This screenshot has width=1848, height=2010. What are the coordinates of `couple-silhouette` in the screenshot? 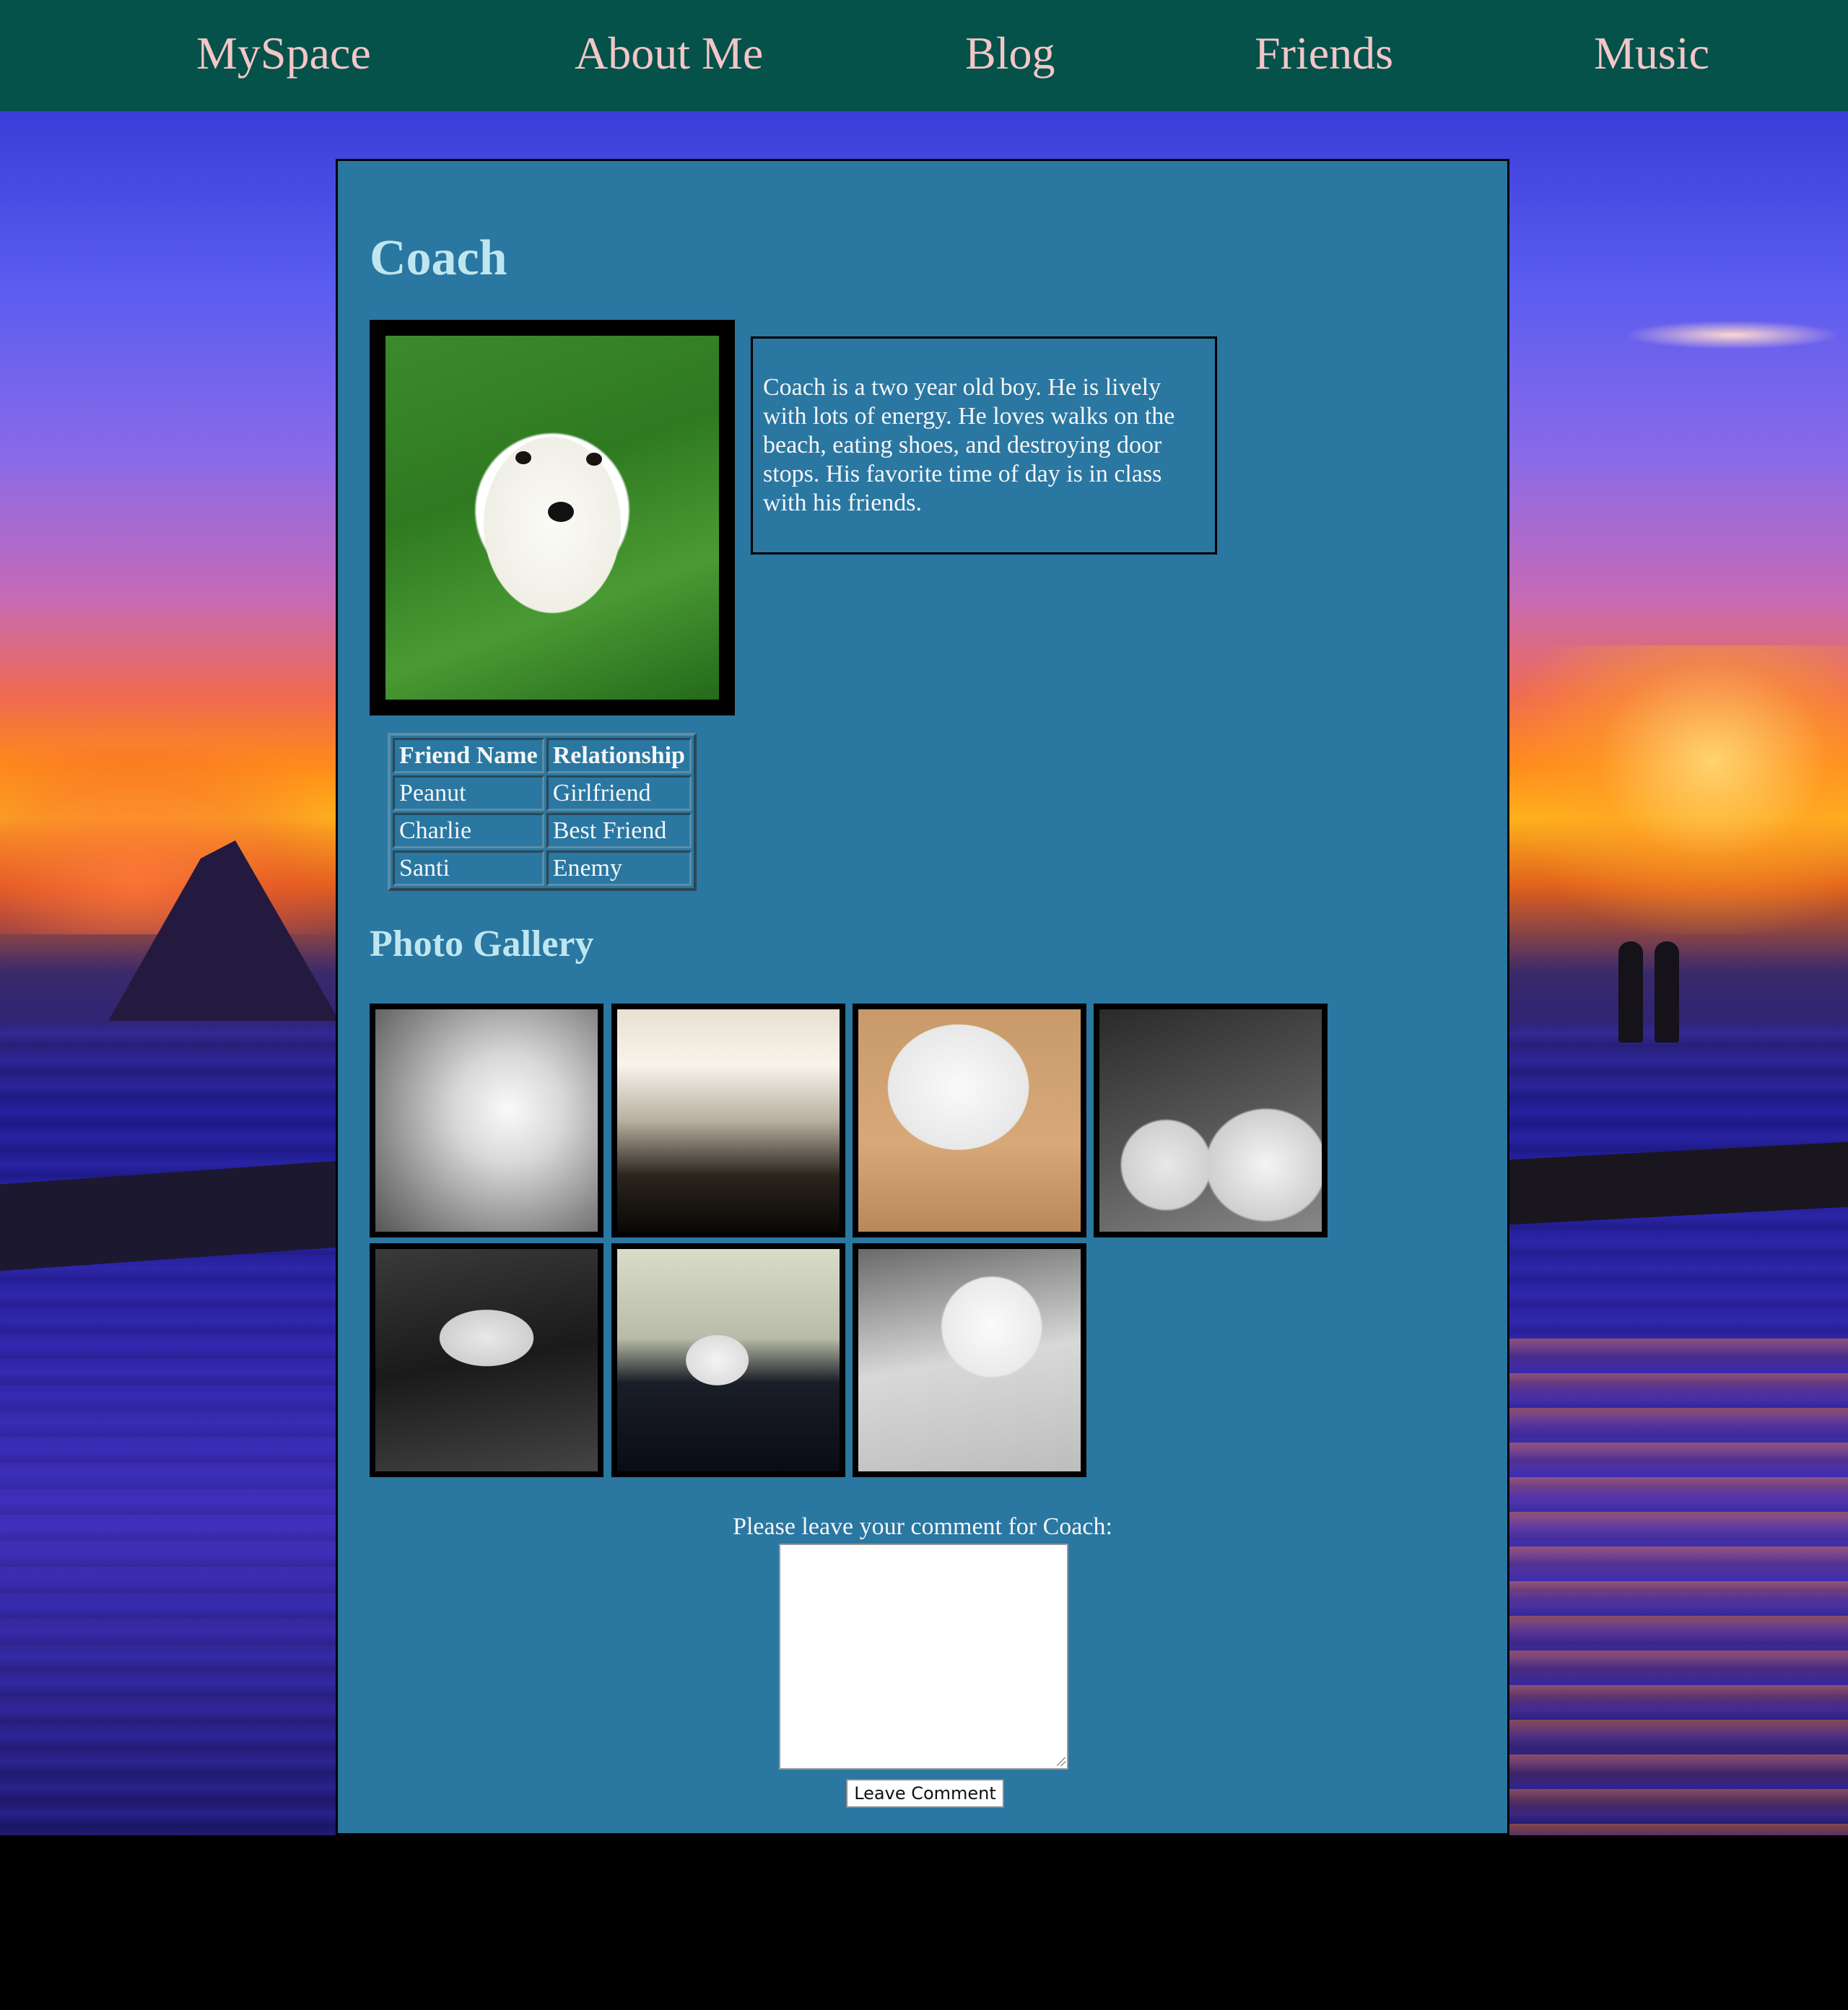 It's located at (1653, 988).